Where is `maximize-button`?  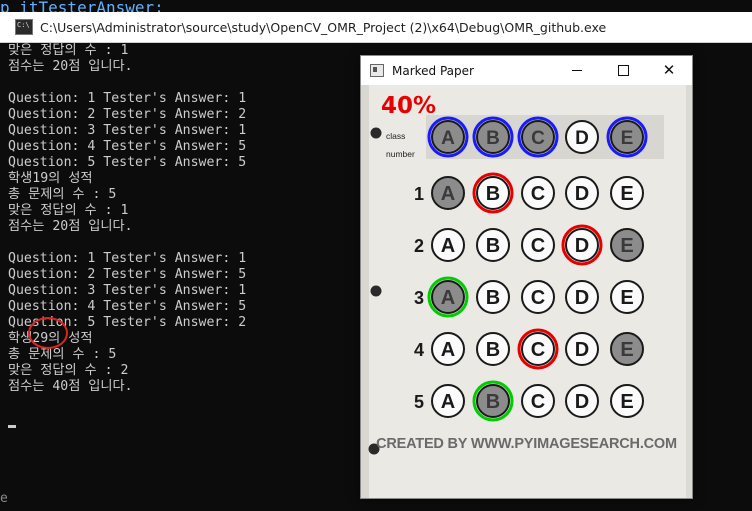 maximize-button is located at coordinates (623, 70).